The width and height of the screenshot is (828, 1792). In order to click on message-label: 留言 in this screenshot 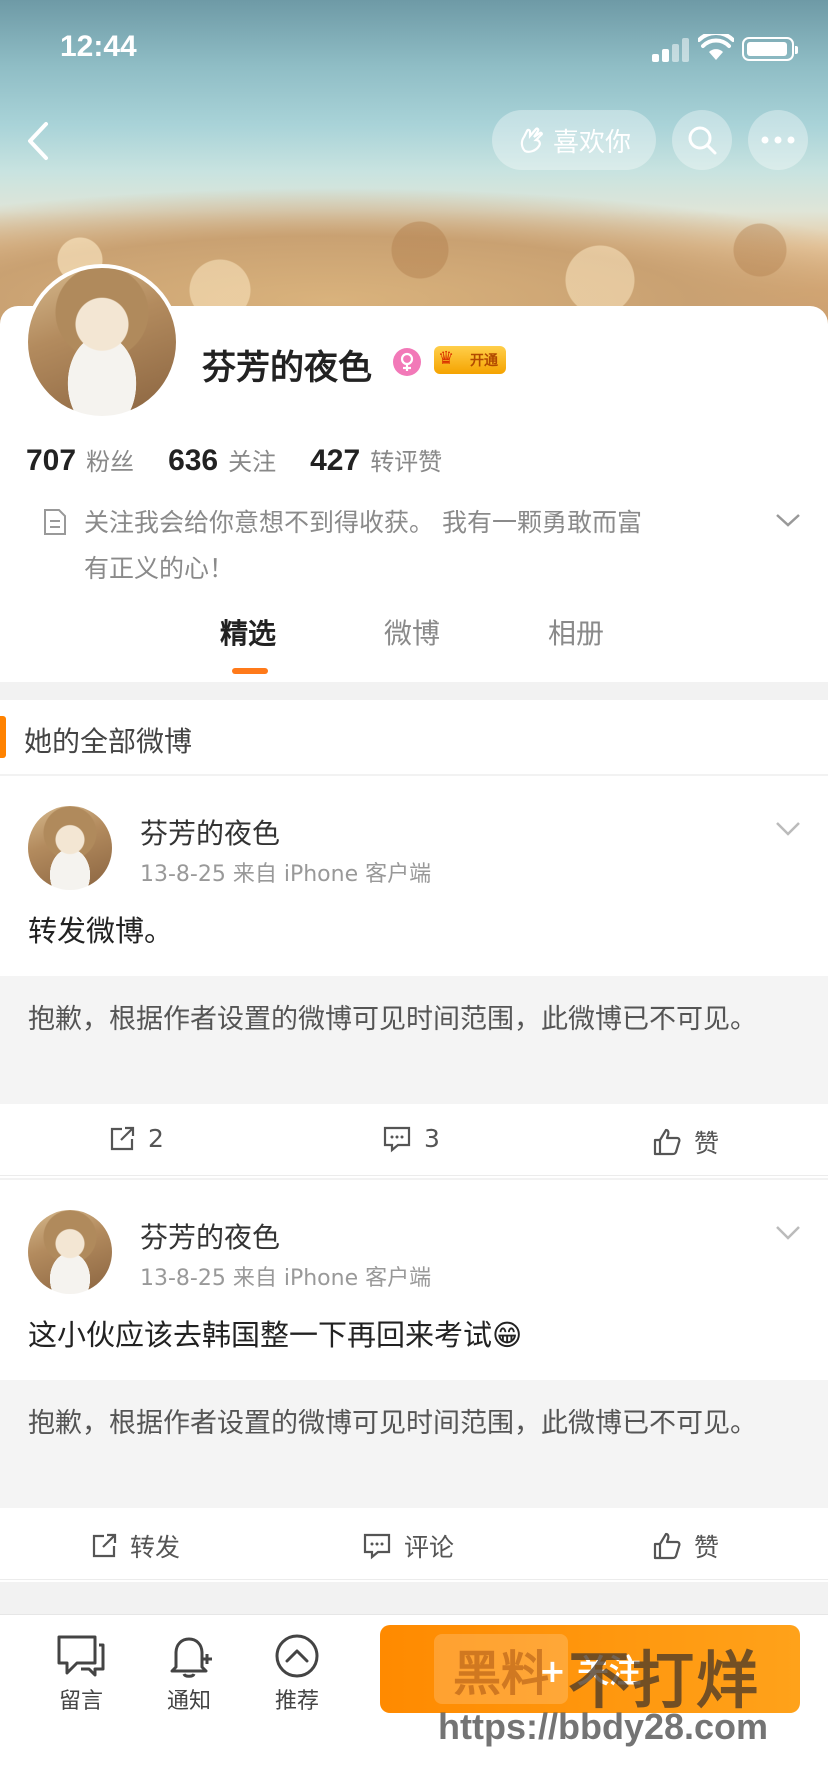, I will do `click(80, 1701)`.